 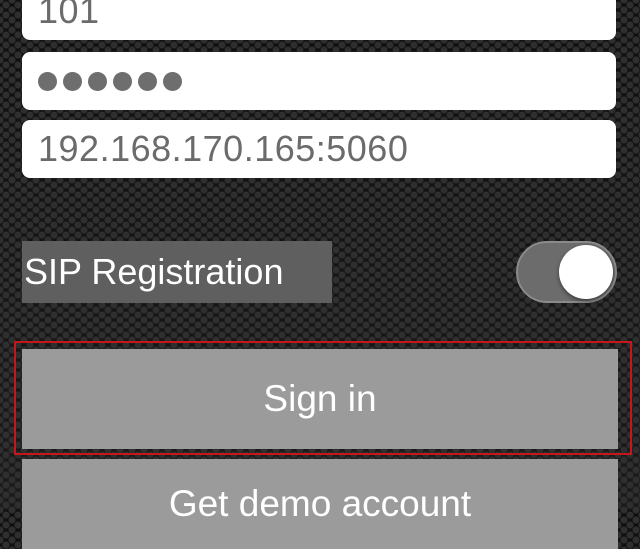 What do you see at coordinates (319, 81) in the screenshot?
I see `password-field` at bounding box center [319, 81].